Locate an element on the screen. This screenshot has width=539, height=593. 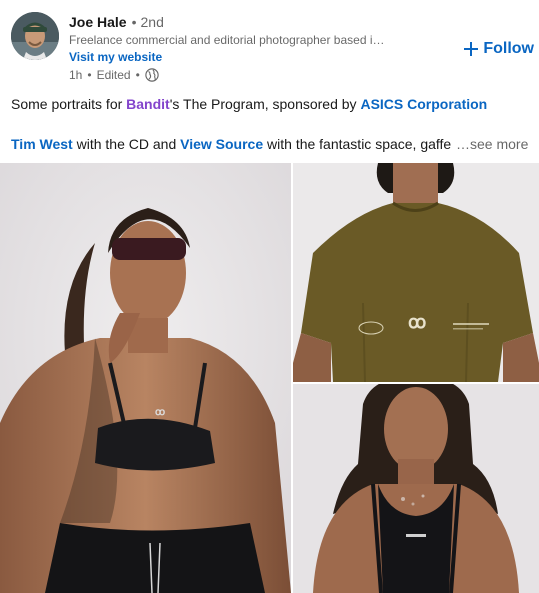
post-text: Some portraits for is located at coordinates (69, 104).